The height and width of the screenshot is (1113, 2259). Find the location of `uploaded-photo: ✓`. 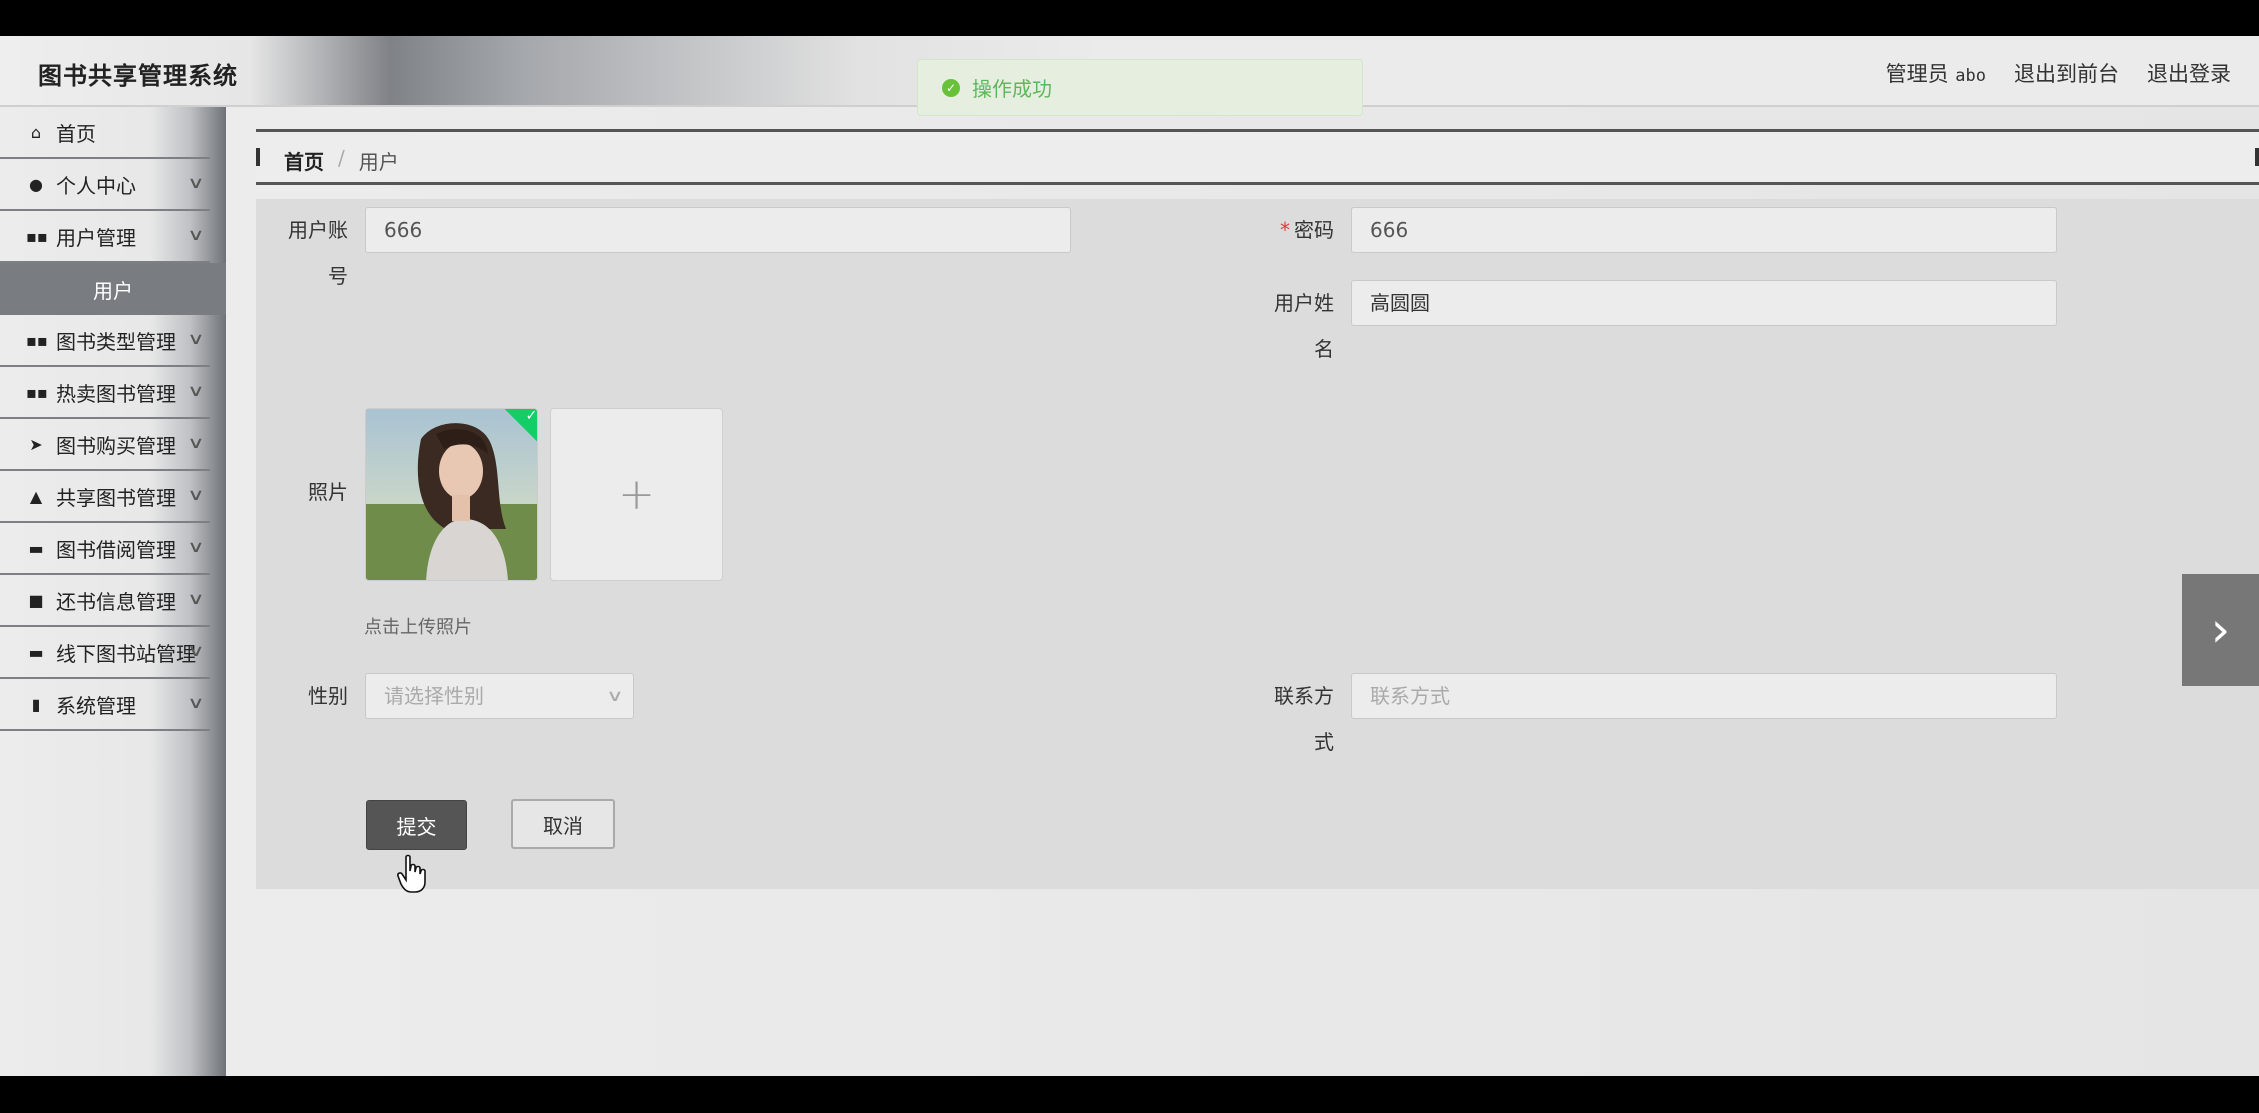

uploaded-photo: ✓ is located at coordinates (451, 494).